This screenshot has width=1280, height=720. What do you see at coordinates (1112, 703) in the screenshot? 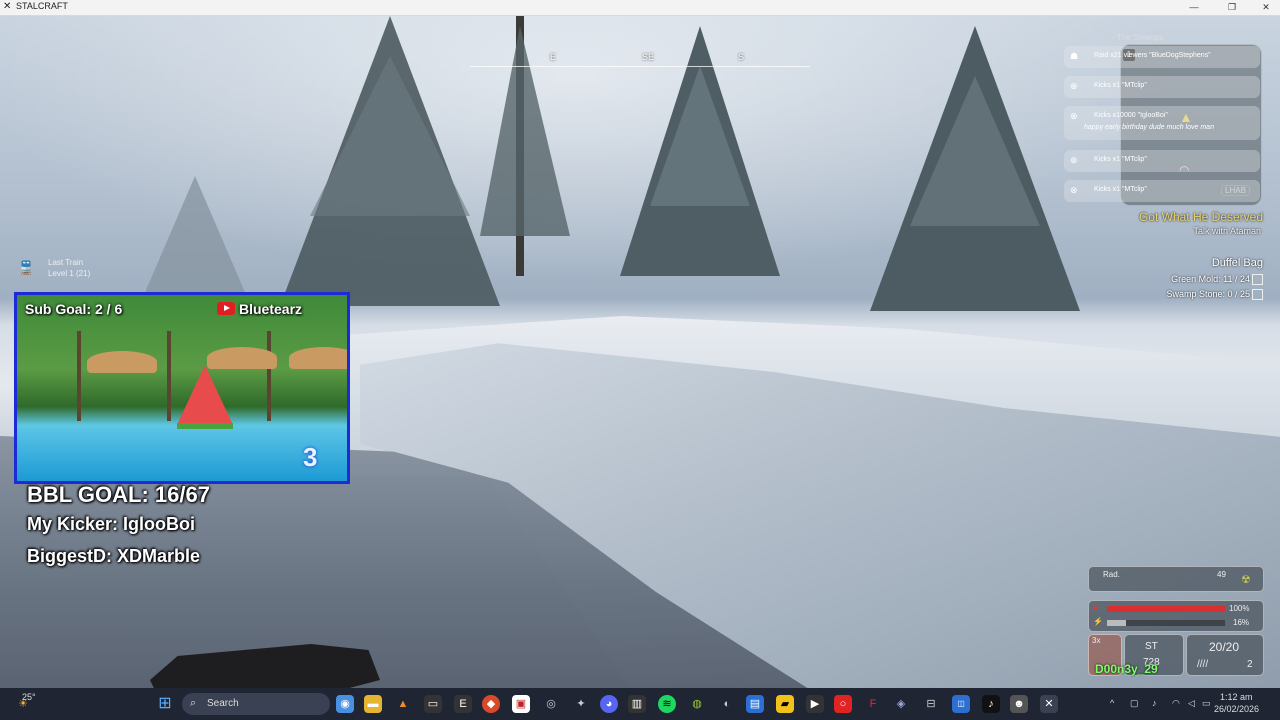
I see `tray-expand-icon: ^` at bounding box center [1112, 703].